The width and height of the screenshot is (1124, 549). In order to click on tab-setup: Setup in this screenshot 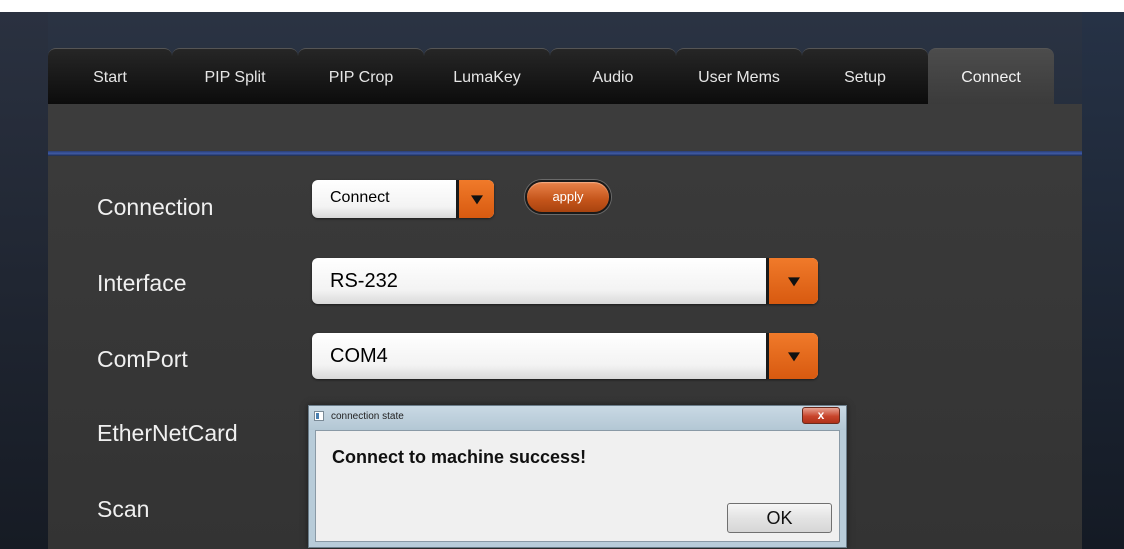, I will do `click(865, 76)`.